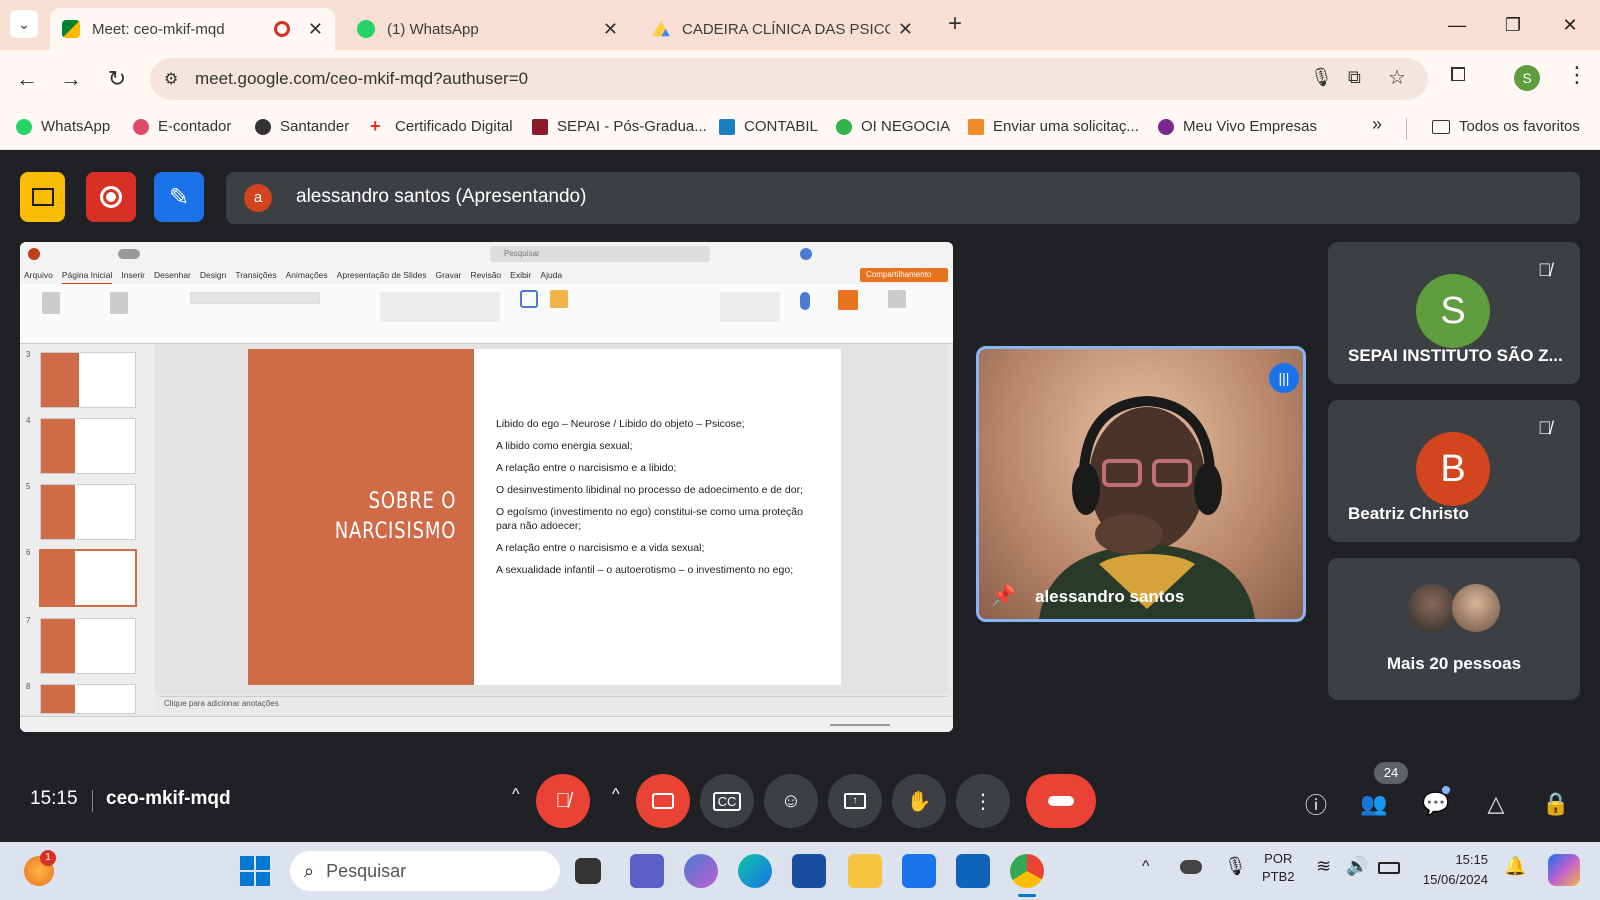 The image size is (1600, 900). I want to click on volume-icon: 🔊, so click(1357, 866).